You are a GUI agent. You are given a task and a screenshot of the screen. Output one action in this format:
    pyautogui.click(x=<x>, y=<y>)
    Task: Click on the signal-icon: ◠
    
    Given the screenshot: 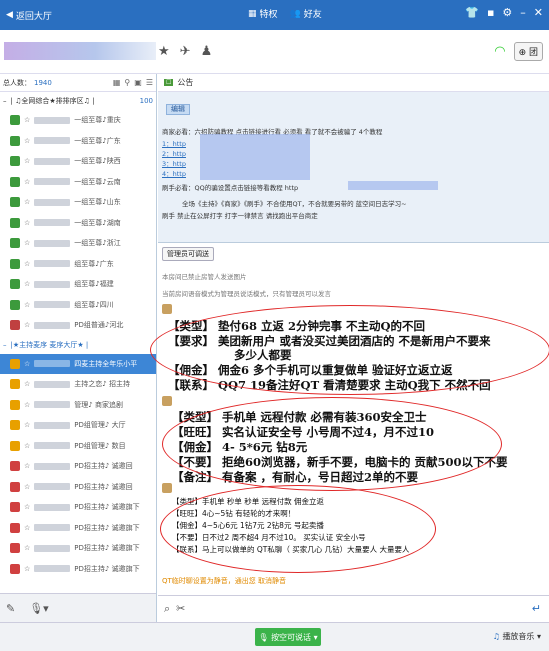 What is the action you would take?
    pyautogui.click(x=500, y=51)
    